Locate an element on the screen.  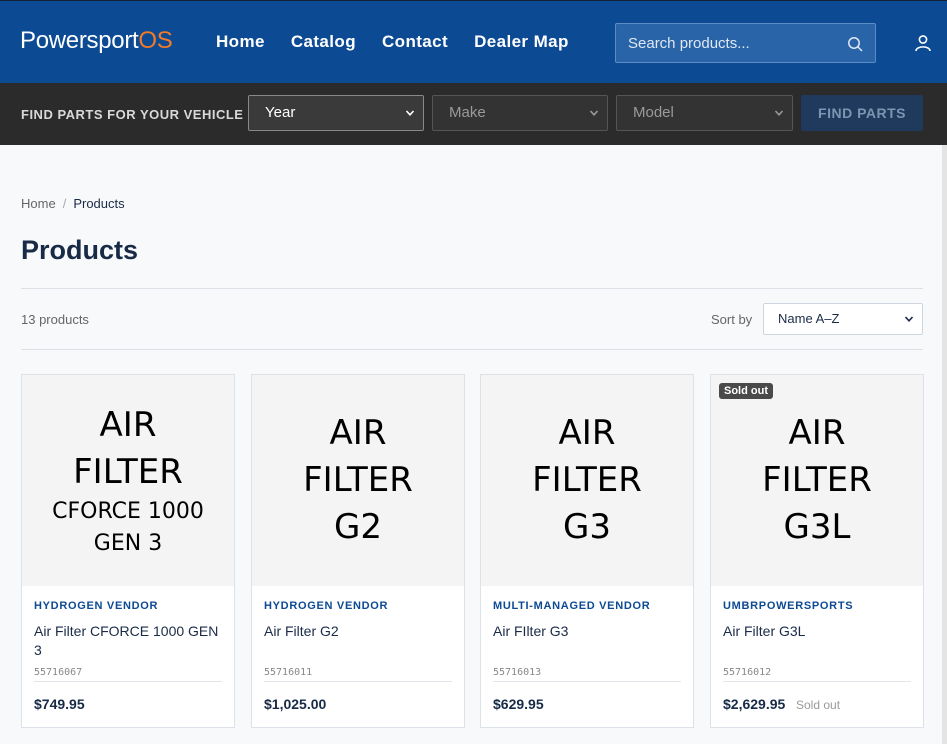
breadcrumb-home: Home is located at coordinates (38, 203).